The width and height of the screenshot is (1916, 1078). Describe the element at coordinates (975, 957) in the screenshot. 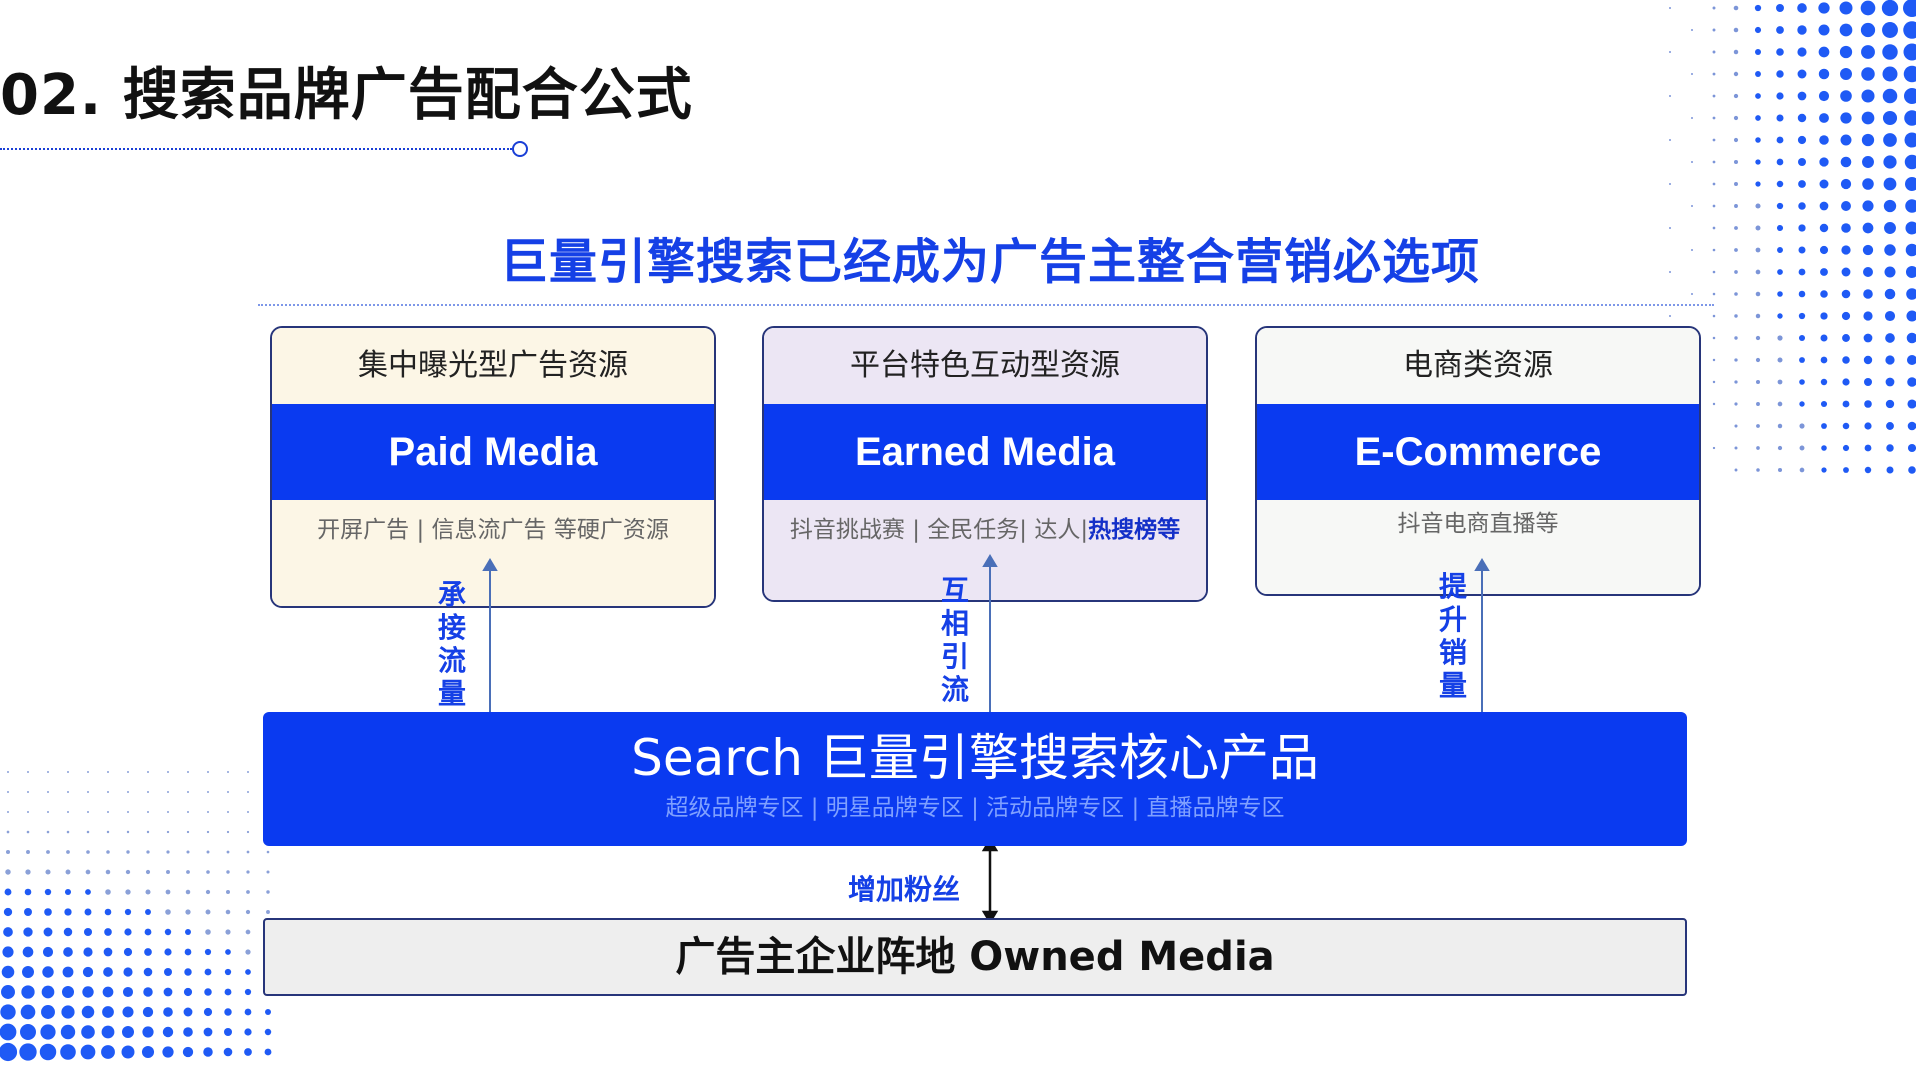

I see `owned-media-block: 广告主企业阵地 Owned Media` at that location.